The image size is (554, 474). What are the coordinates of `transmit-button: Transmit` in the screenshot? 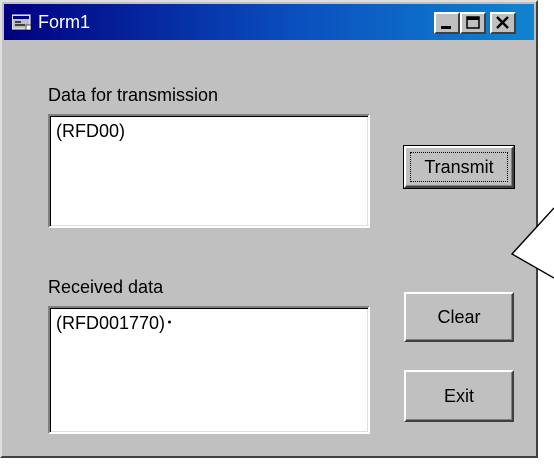 It's located at (459, 167).